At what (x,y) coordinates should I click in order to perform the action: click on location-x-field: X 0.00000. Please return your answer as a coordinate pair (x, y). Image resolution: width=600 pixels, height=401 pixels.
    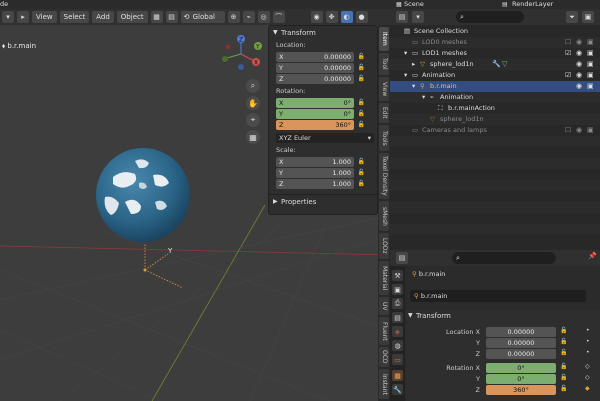
    Looking at the image, I should click on (315, 56).